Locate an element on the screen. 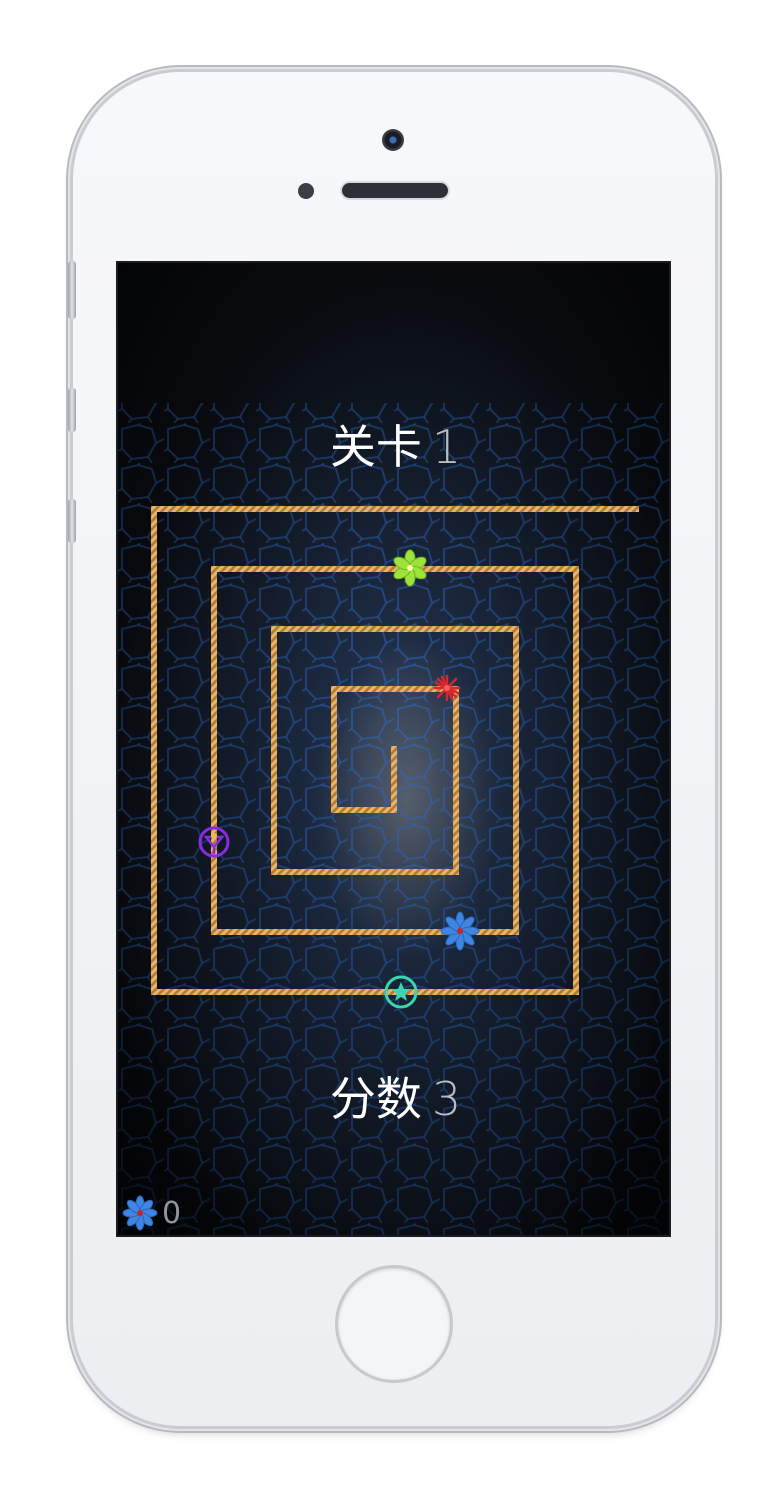  home-button is located at coordinates (394, 1324).